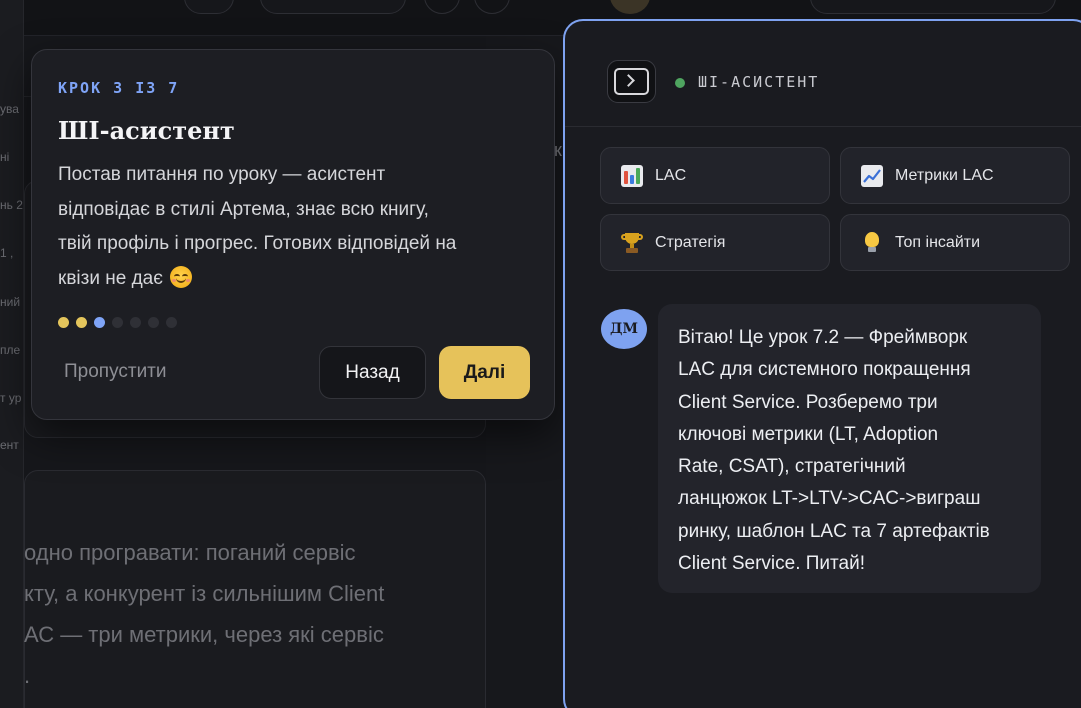 The height and width of the screenshot is (708, 1081). Describe the element at coordinates (558, 150) in the screenshot. I see `background-fragment: к` at that location.